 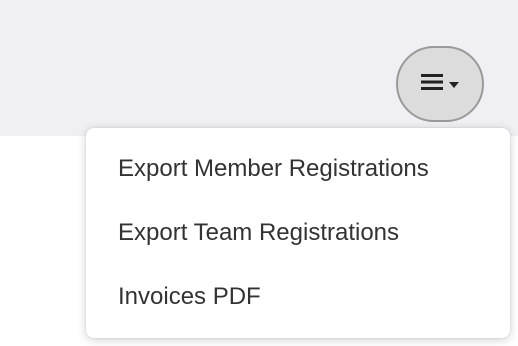 What do you see at coordinates (189, 297) in the screenshot?
I see `invoices-pdf-item: Invoices PDF` at bounding box center [189, 297].